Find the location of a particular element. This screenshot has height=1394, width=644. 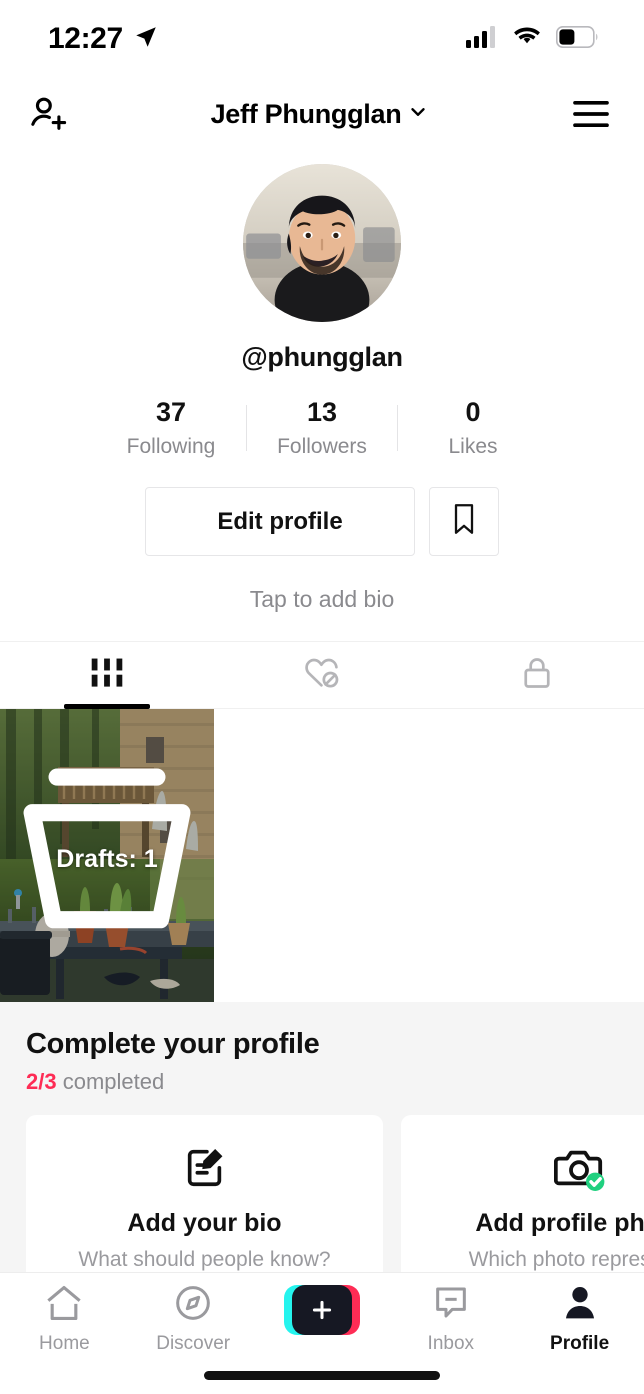

complete-profile-title: Complete your profile is located at coordinates (173, 1044).